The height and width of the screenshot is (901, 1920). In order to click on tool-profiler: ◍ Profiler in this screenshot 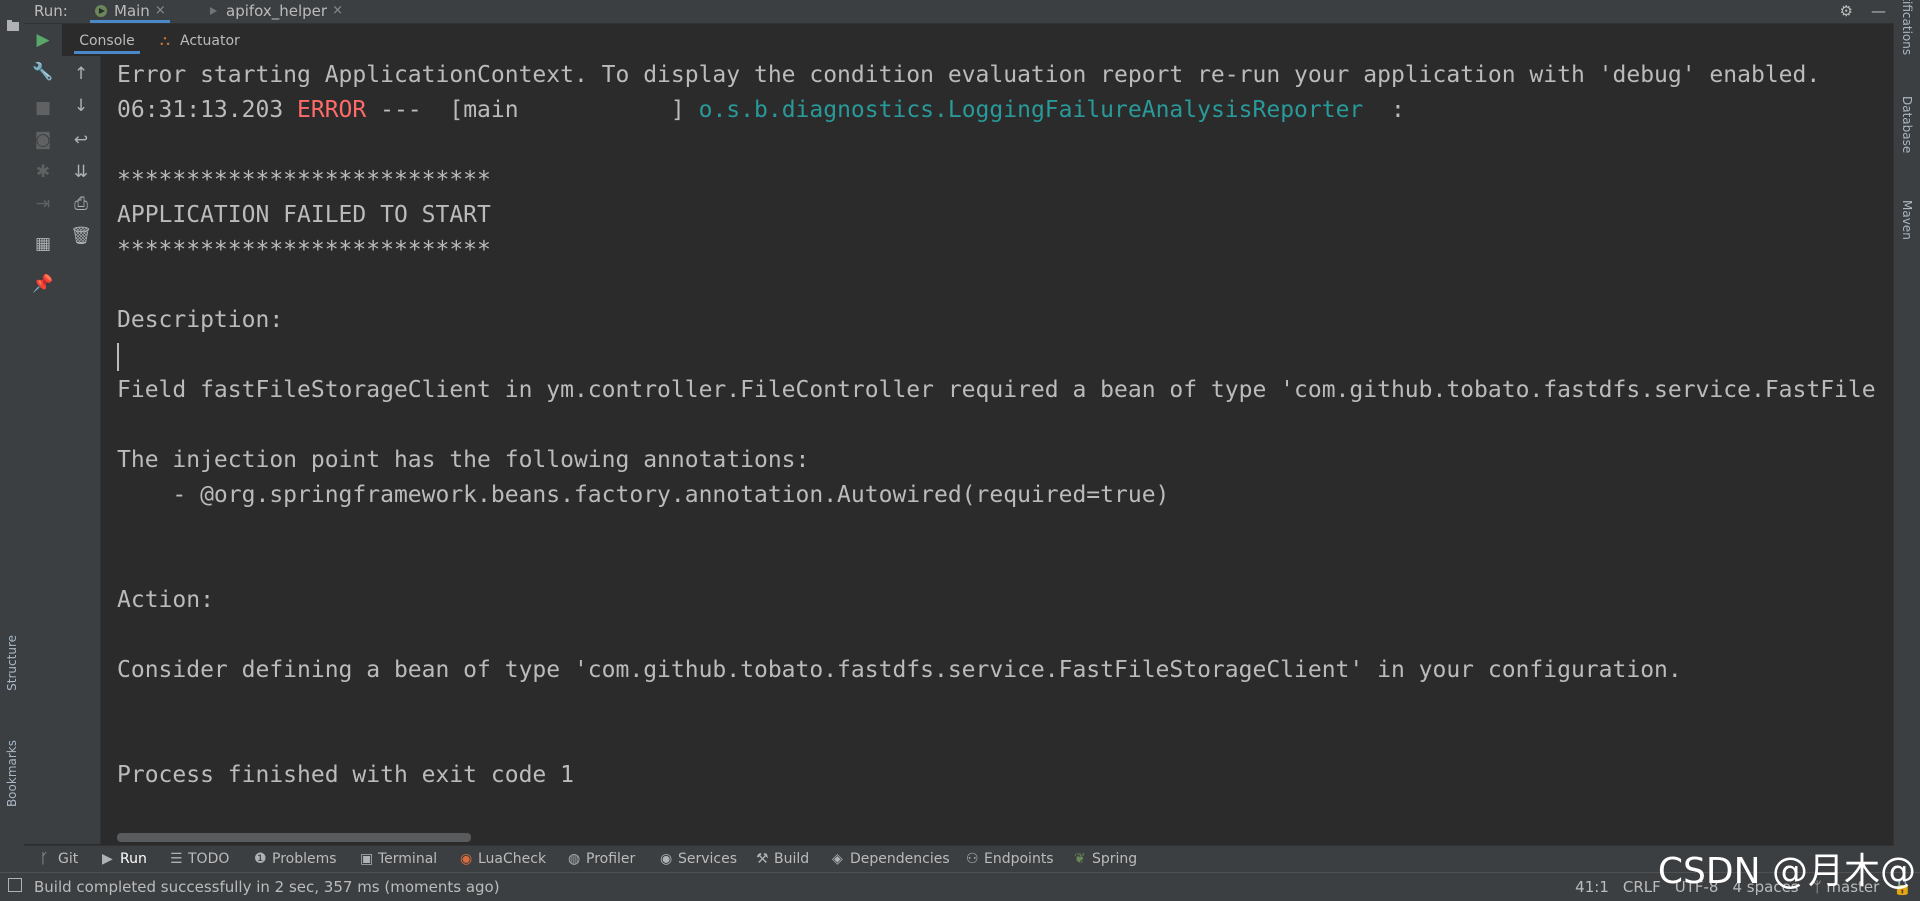, I will do `click(600, 859)`.